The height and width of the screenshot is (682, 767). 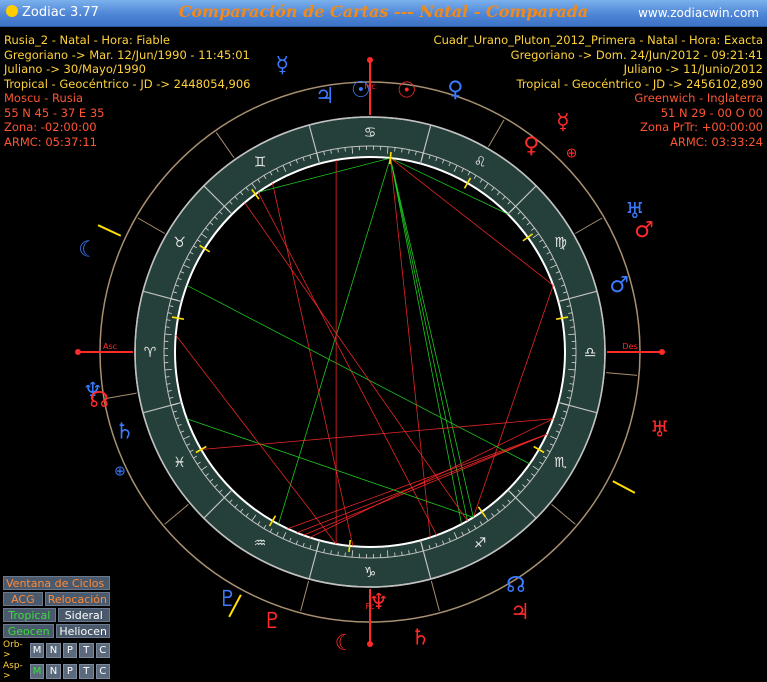 I want to click on asp-p-button: P, so click(x=70, y=671).